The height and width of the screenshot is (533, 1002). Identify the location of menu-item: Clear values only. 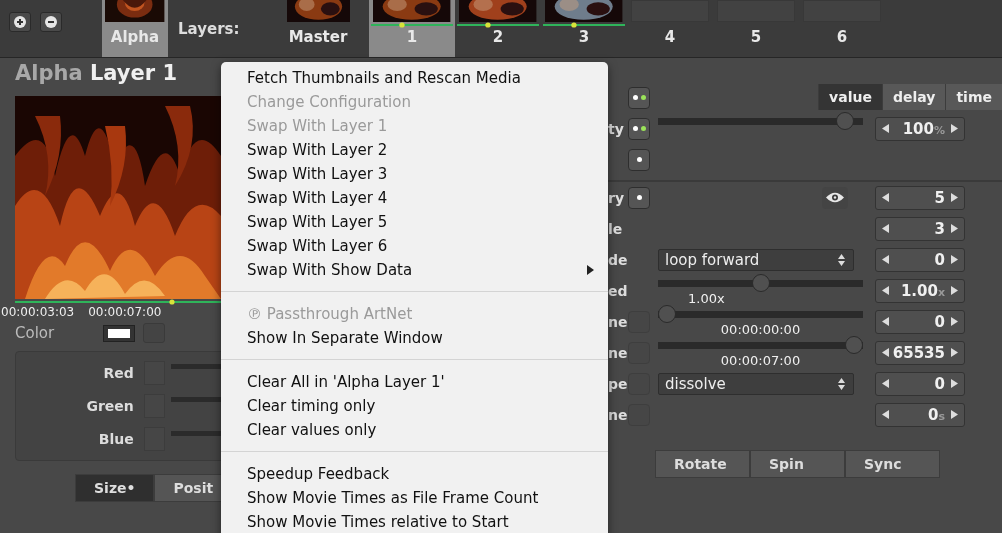
(414, 430).